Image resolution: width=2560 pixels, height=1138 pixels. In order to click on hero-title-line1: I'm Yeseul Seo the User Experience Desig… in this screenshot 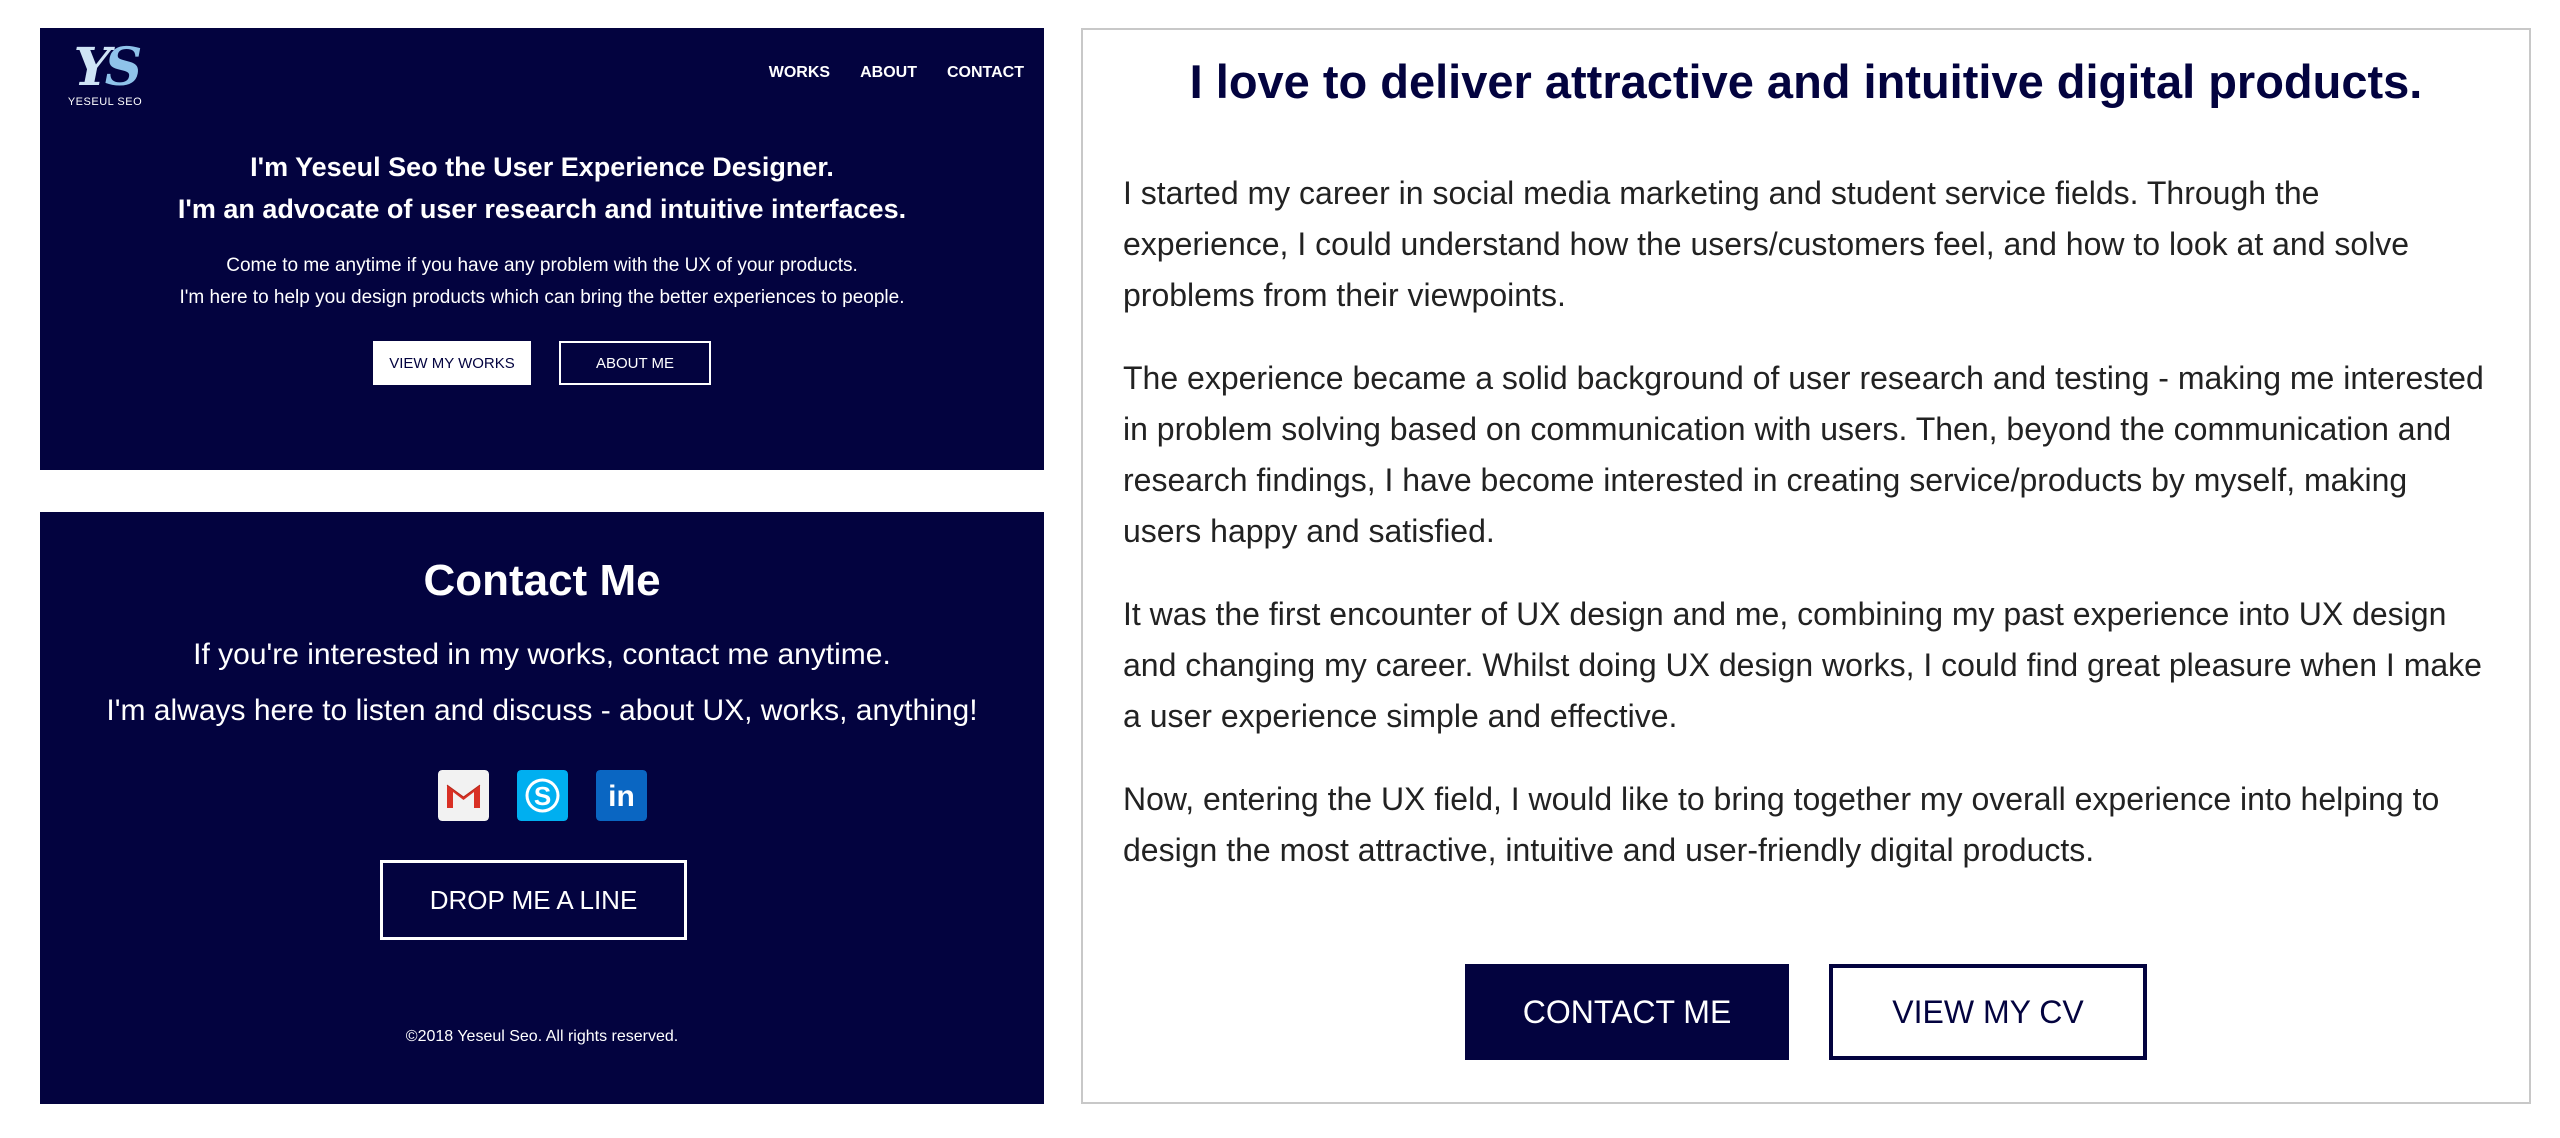, I will do `click(542, 167)`.